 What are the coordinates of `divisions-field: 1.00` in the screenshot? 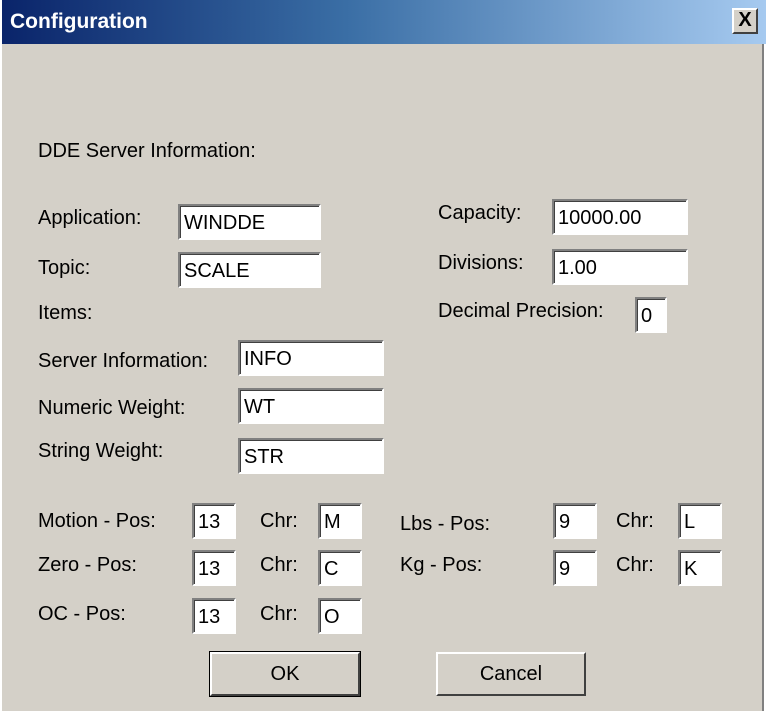 It's located at (620, 267).